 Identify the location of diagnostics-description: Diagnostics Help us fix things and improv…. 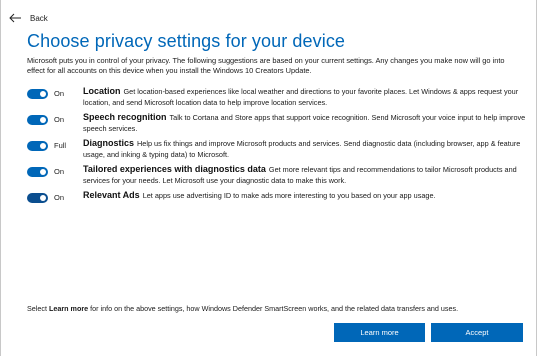
(305, 149).